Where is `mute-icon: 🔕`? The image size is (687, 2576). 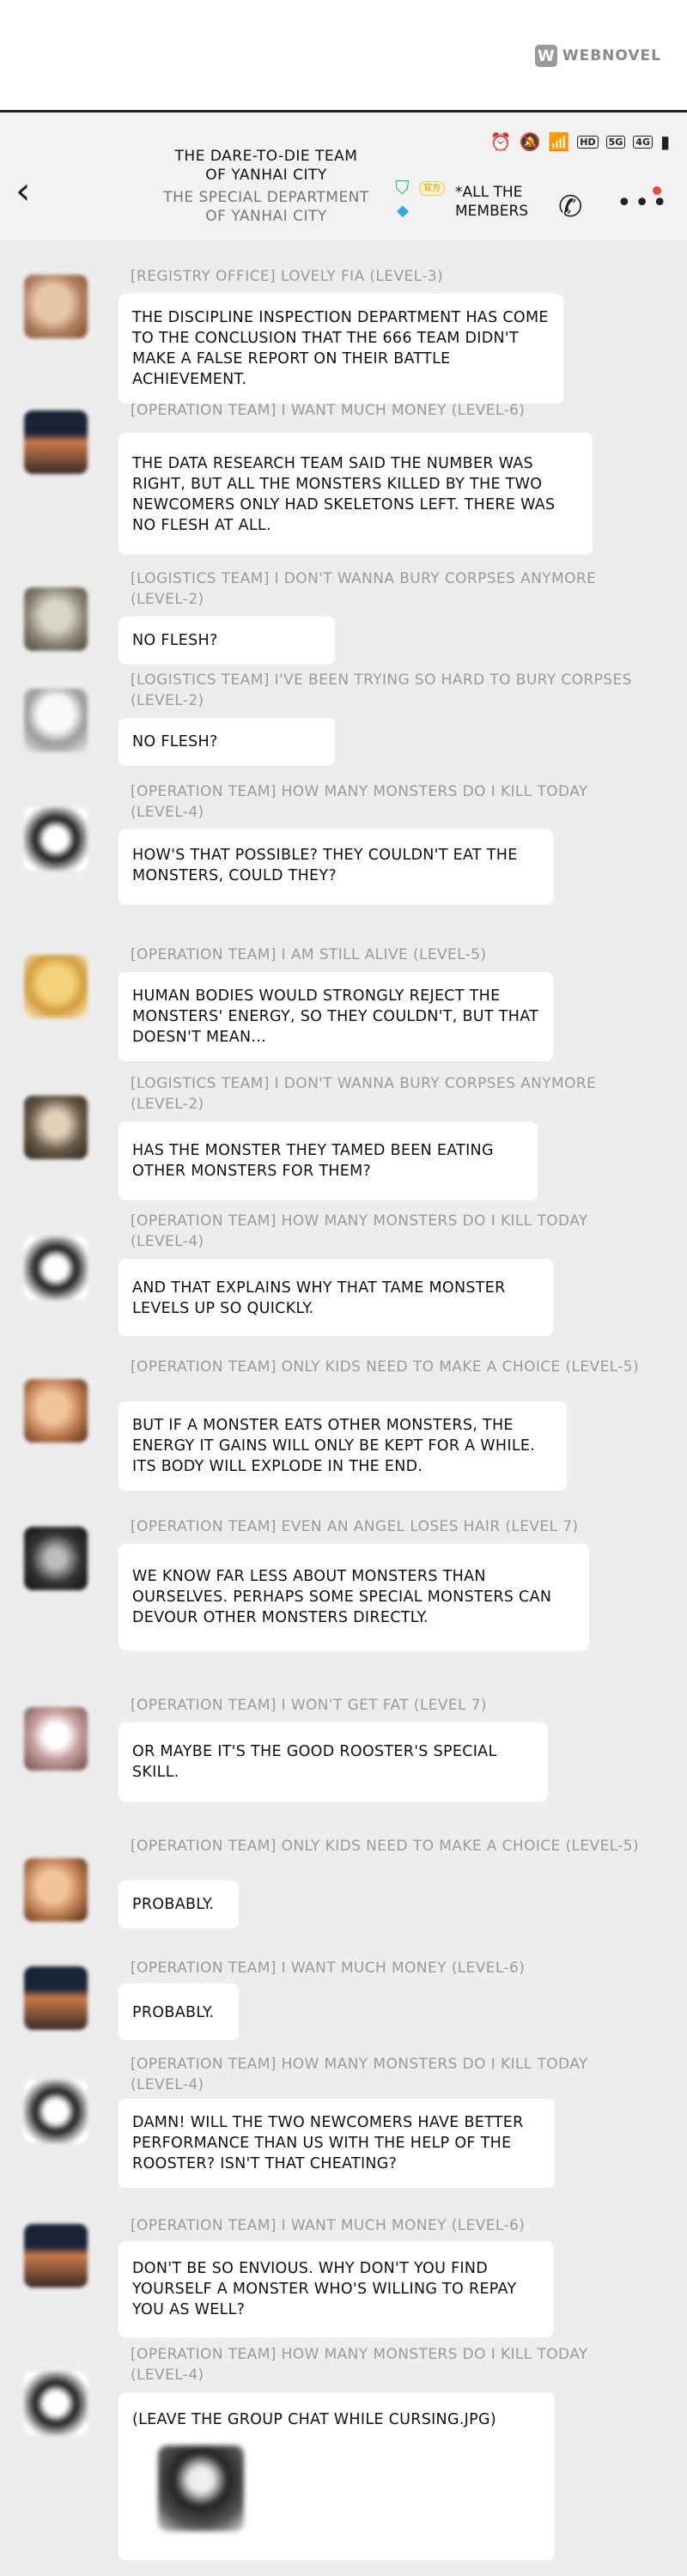
mute-icon: 🔕 is located at coordinates (530, 142).